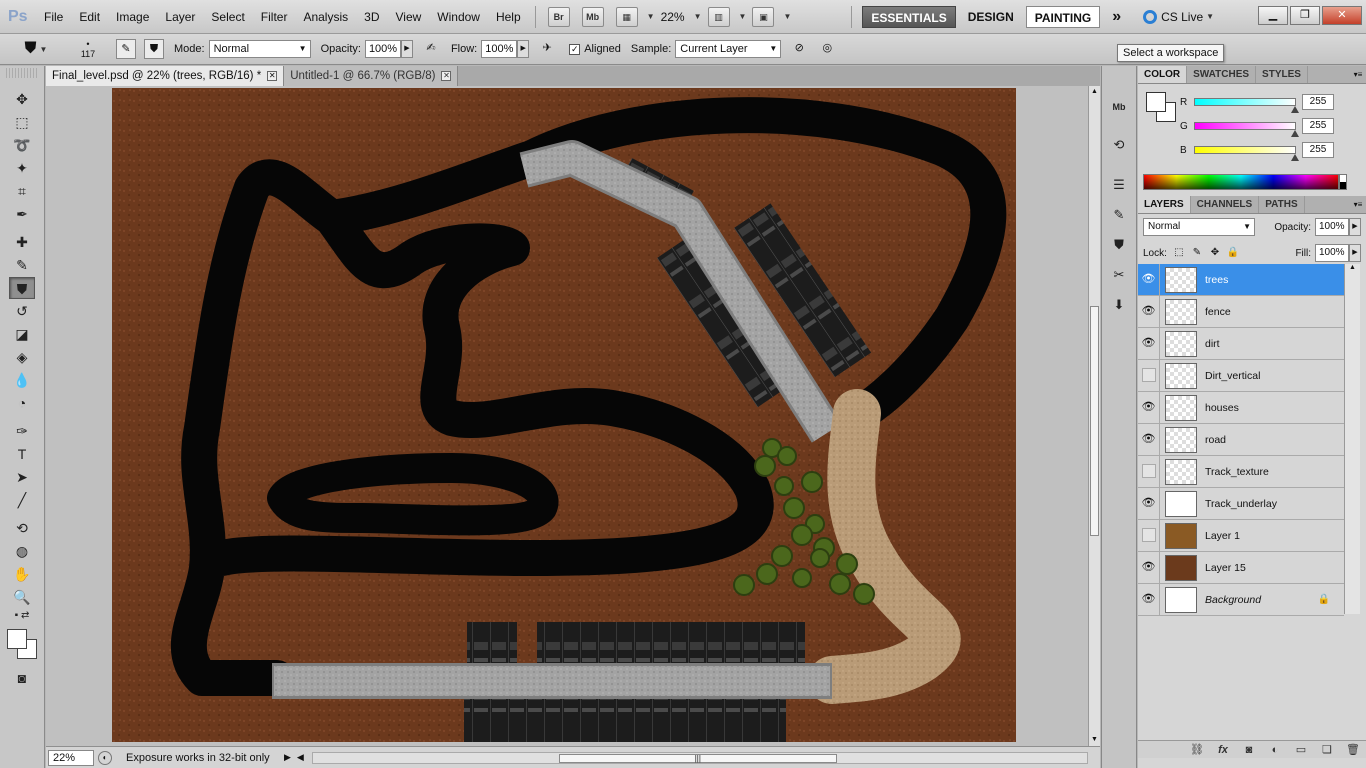 This screenshot has width=1366, height=768. What do you see at coordinates (22, 242) in the screenshot?
I see `healing-brush-tool-icon: ✚` at bounding box center [22, 242].